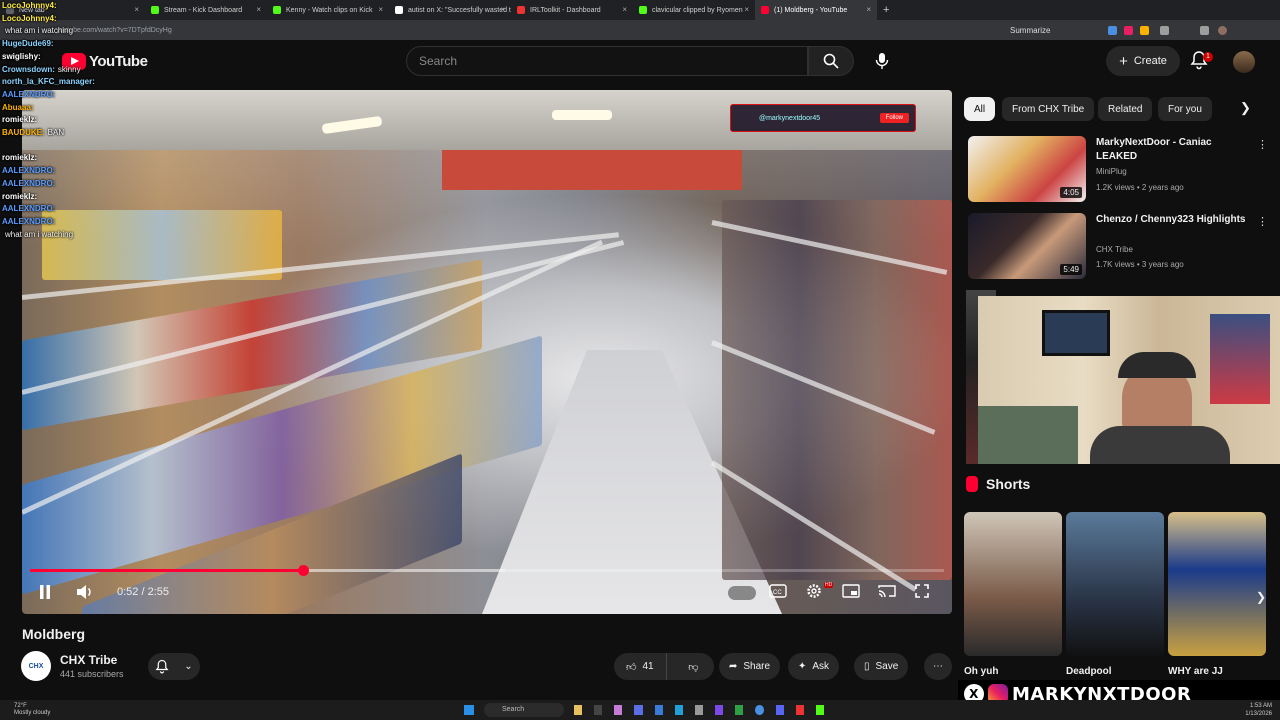 This screenshot has width=1280, height=720. Describe the element at coordinates (607, 61) in the screenshot. I see `search-input: Search` at that location.